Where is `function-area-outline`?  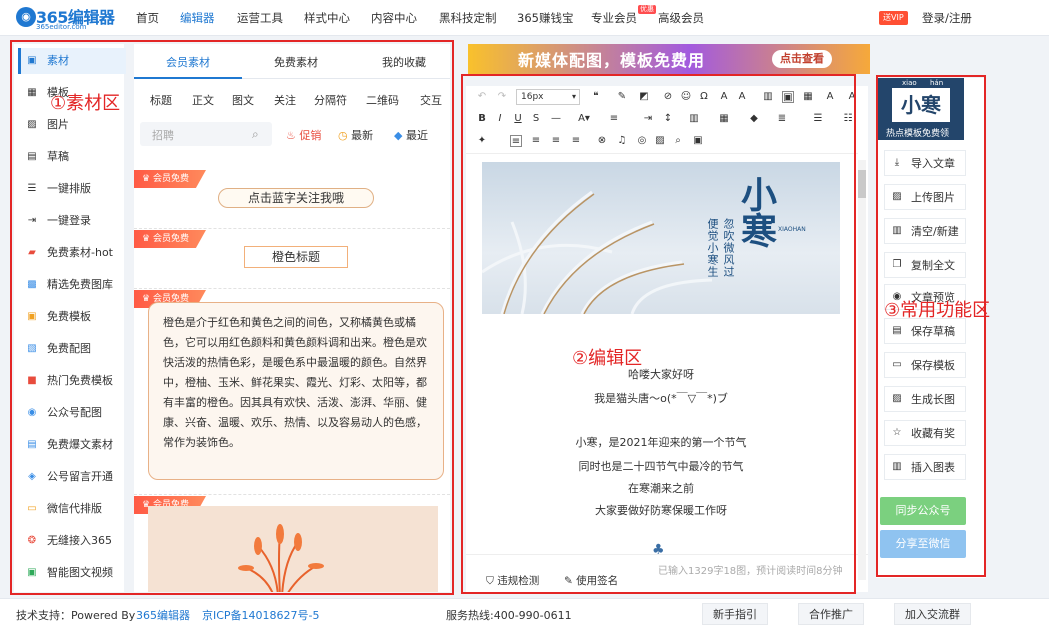
function-area-outline is located at coordinates (931, 326).